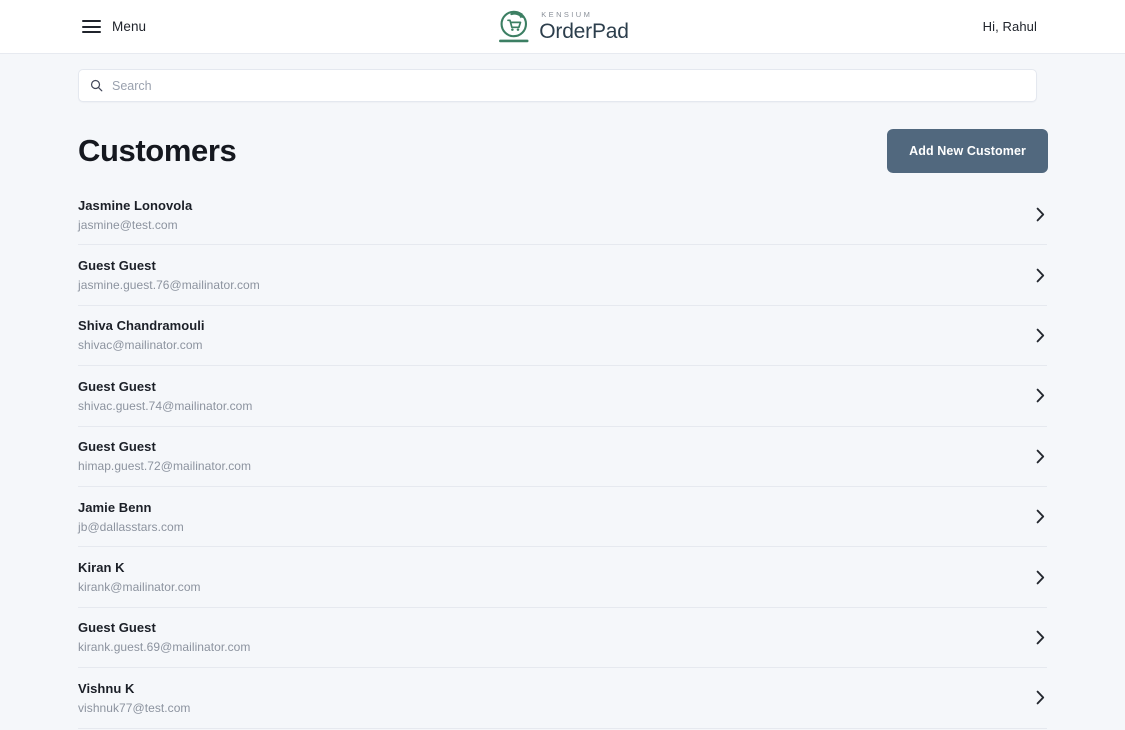  Describe the element at coordinates (567, 14) in the screenshot. I see `logo-brand-small: KENSIUM` at that location.